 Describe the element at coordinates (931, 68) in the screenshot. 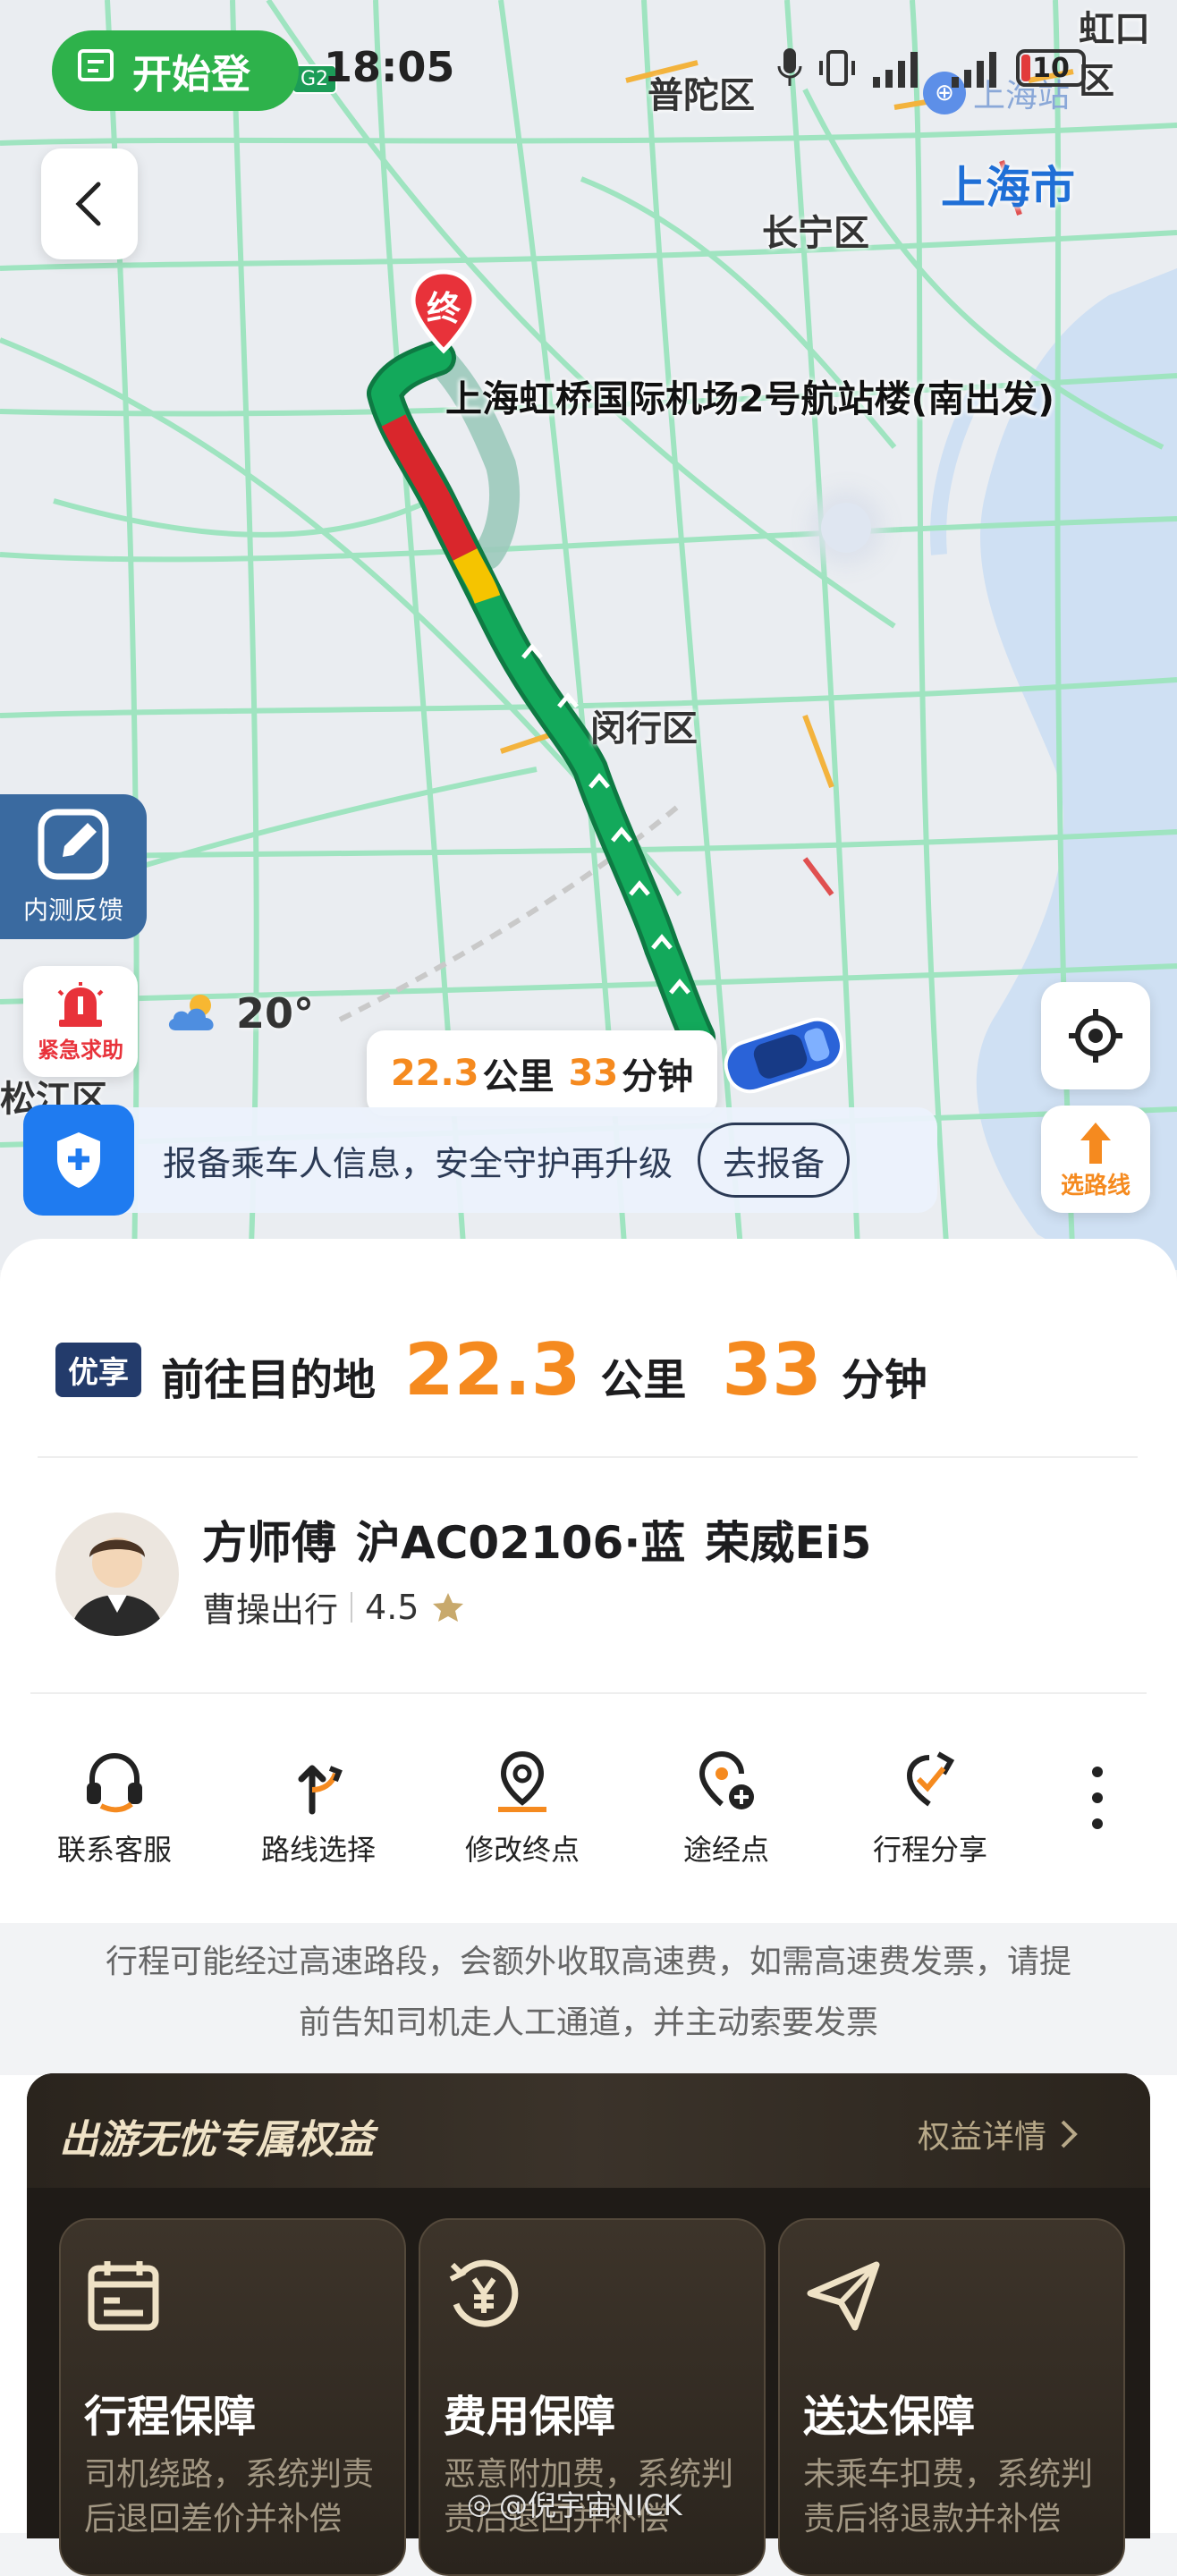

I see `status-icons: 10` at that location.